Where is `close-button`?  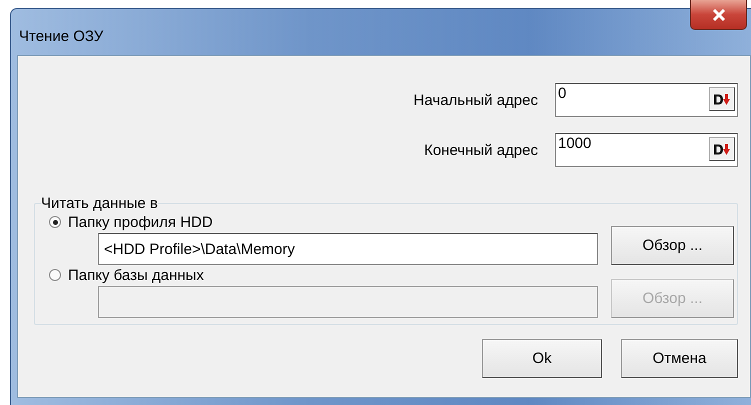
close-button is located at coordinates (718, 15).